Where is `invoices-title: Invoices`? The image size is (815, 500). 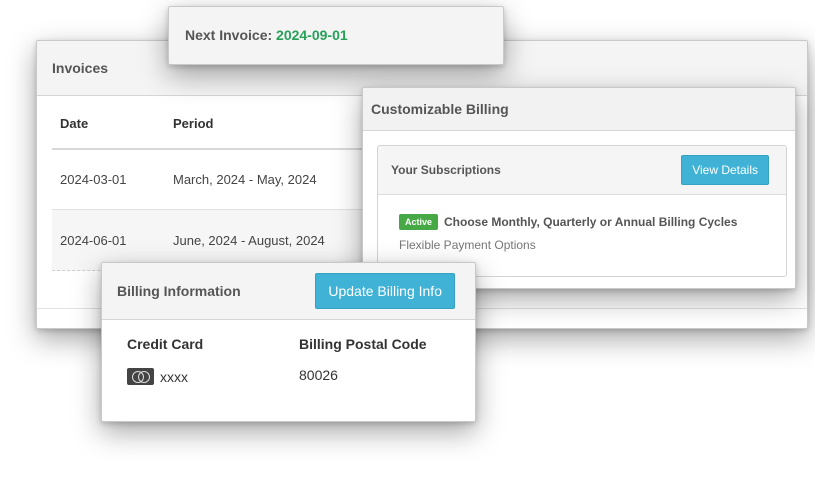 invoices-title: Invoices is located at coordinates (80, 68).